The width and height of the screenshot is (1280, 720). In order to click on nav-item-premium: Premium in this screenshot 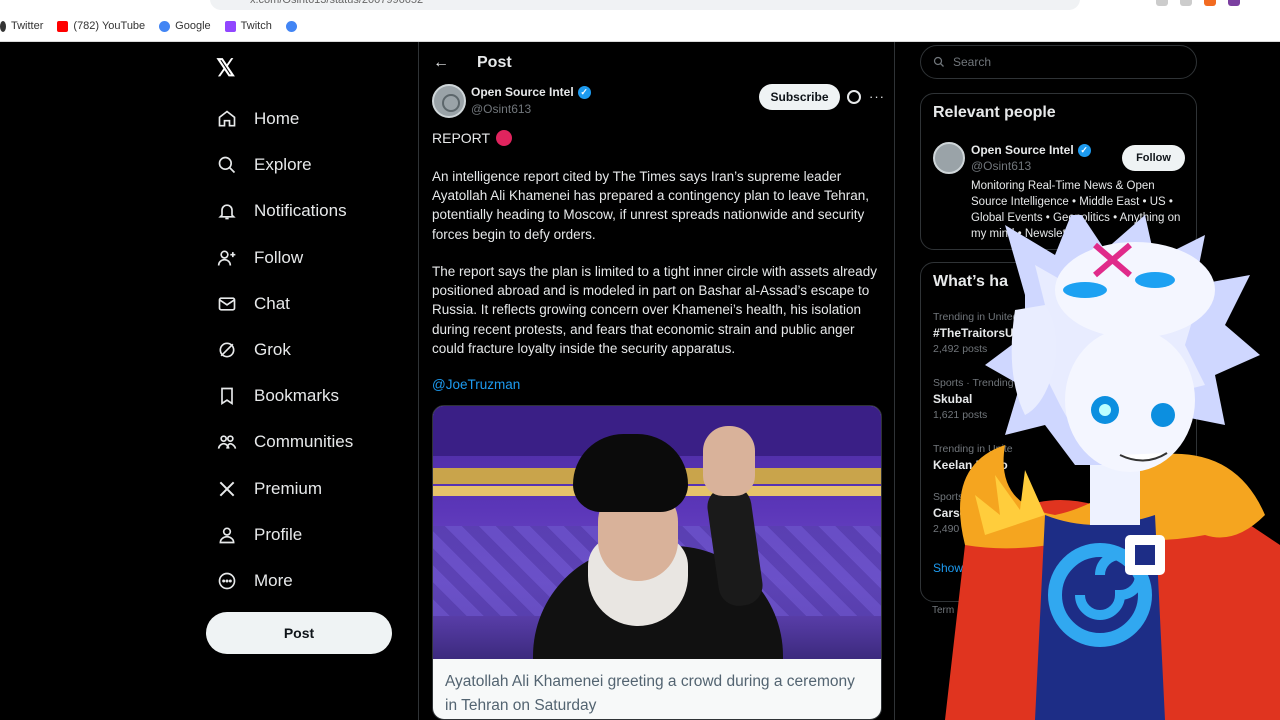, I will do `click(284, 489)`.